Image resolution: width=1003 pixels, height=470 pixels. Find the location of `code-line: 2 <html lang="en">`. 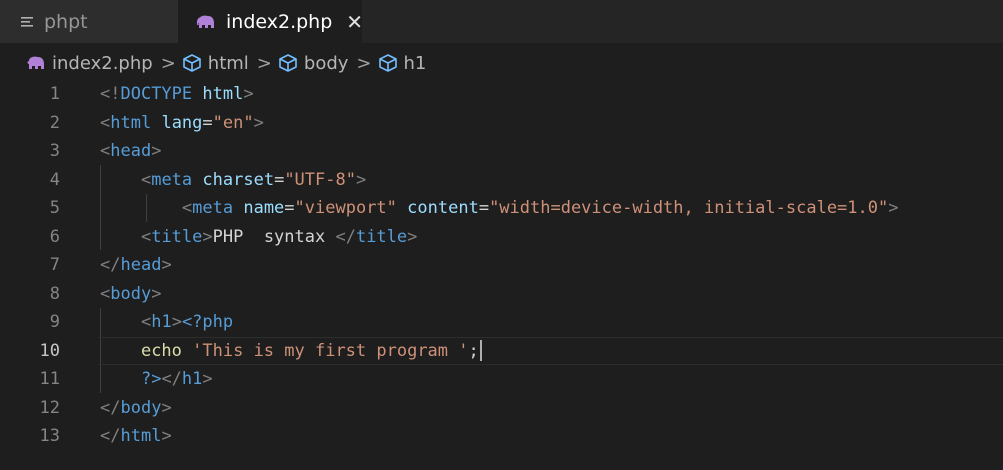

code-line: 2 <html lang="en"> is located at coordinates (501, 123).